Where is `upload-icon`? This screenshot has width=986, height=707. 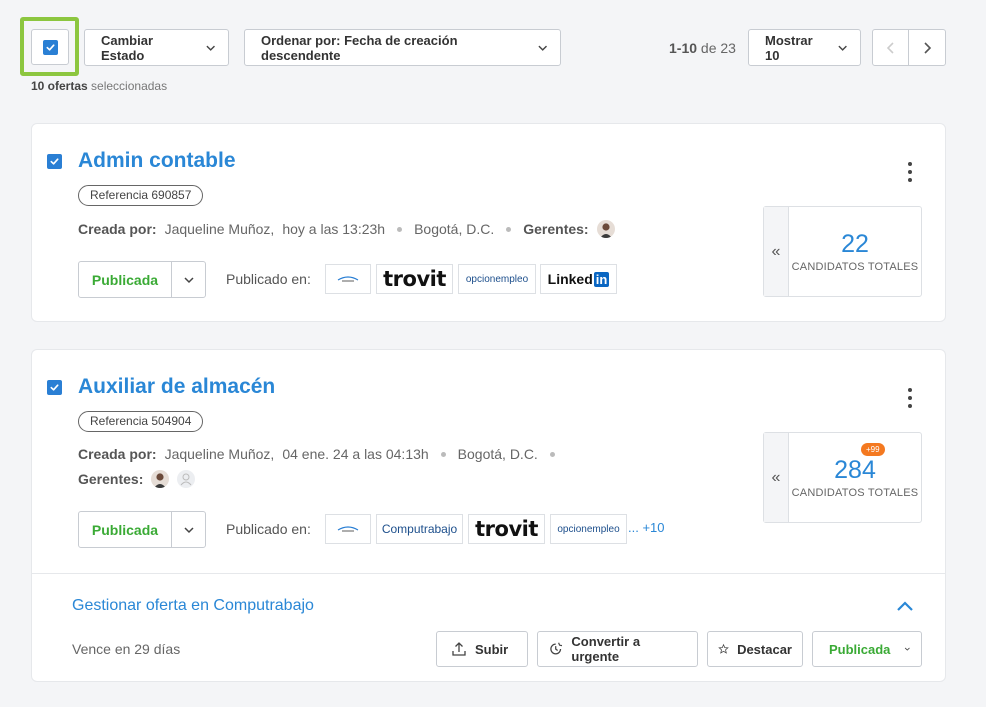 upload-icon is located at coordinates (459, 649).